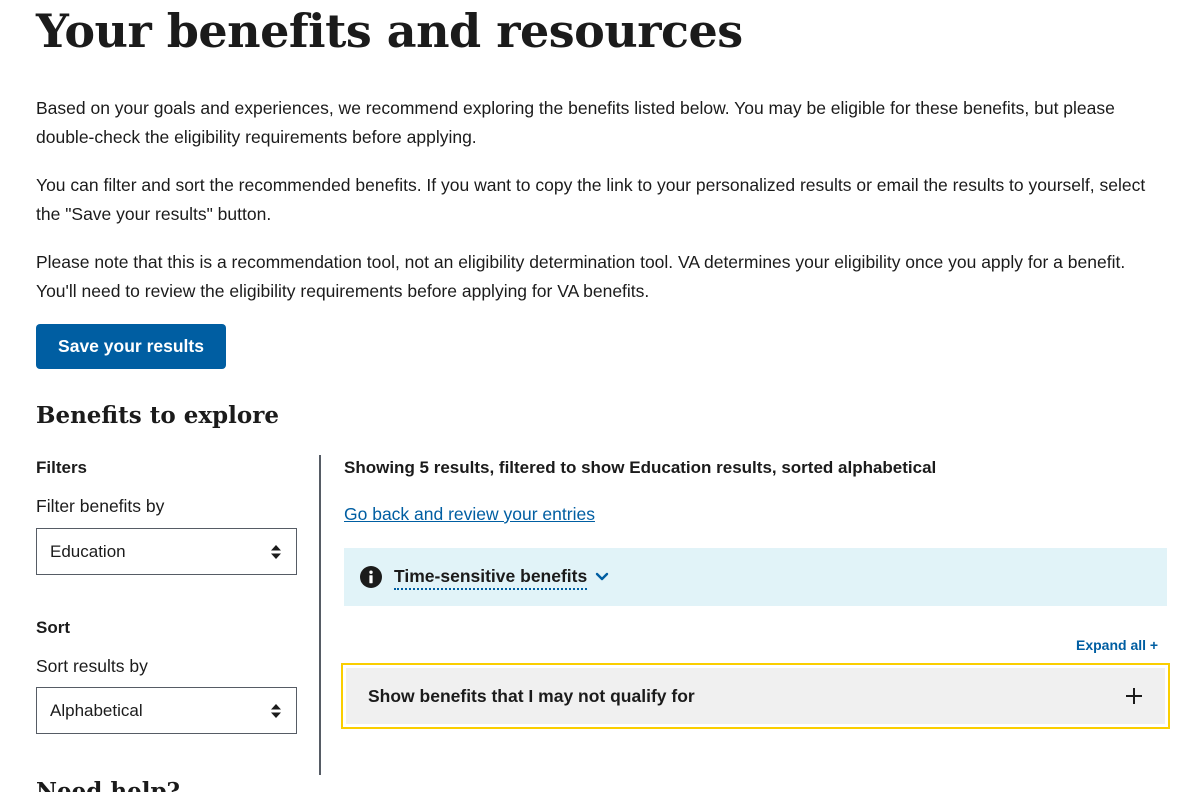 The height and width of the screenshot is (792, 1200). Describe the element at coordinates (491, 577) in the screenshot. I see `time-sensitive-label: Time-sensitive benefits` at that location.